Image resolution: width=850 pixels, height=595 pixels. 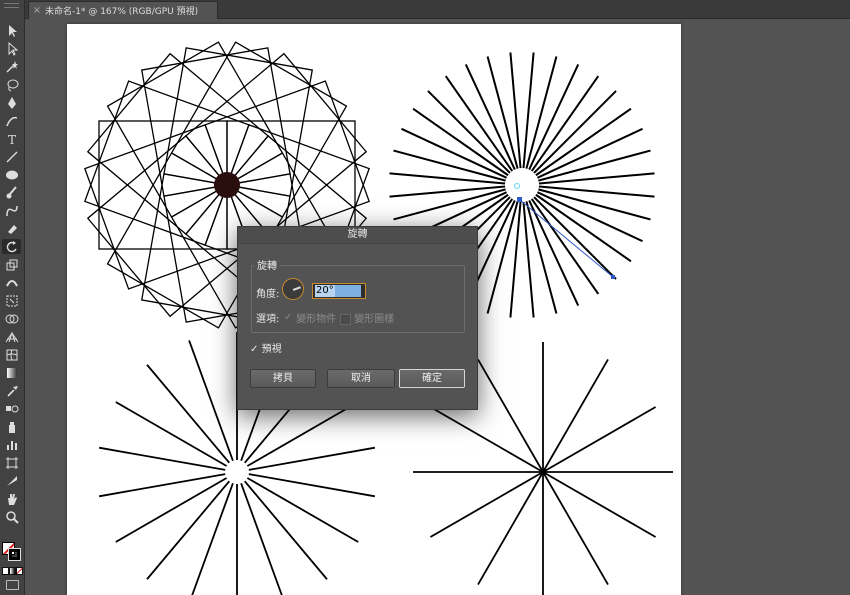 What do you see at coordinates (11, 66) in the screenshot?
I see `magic-wand-tool-icon` at bounding box center [11, 66].